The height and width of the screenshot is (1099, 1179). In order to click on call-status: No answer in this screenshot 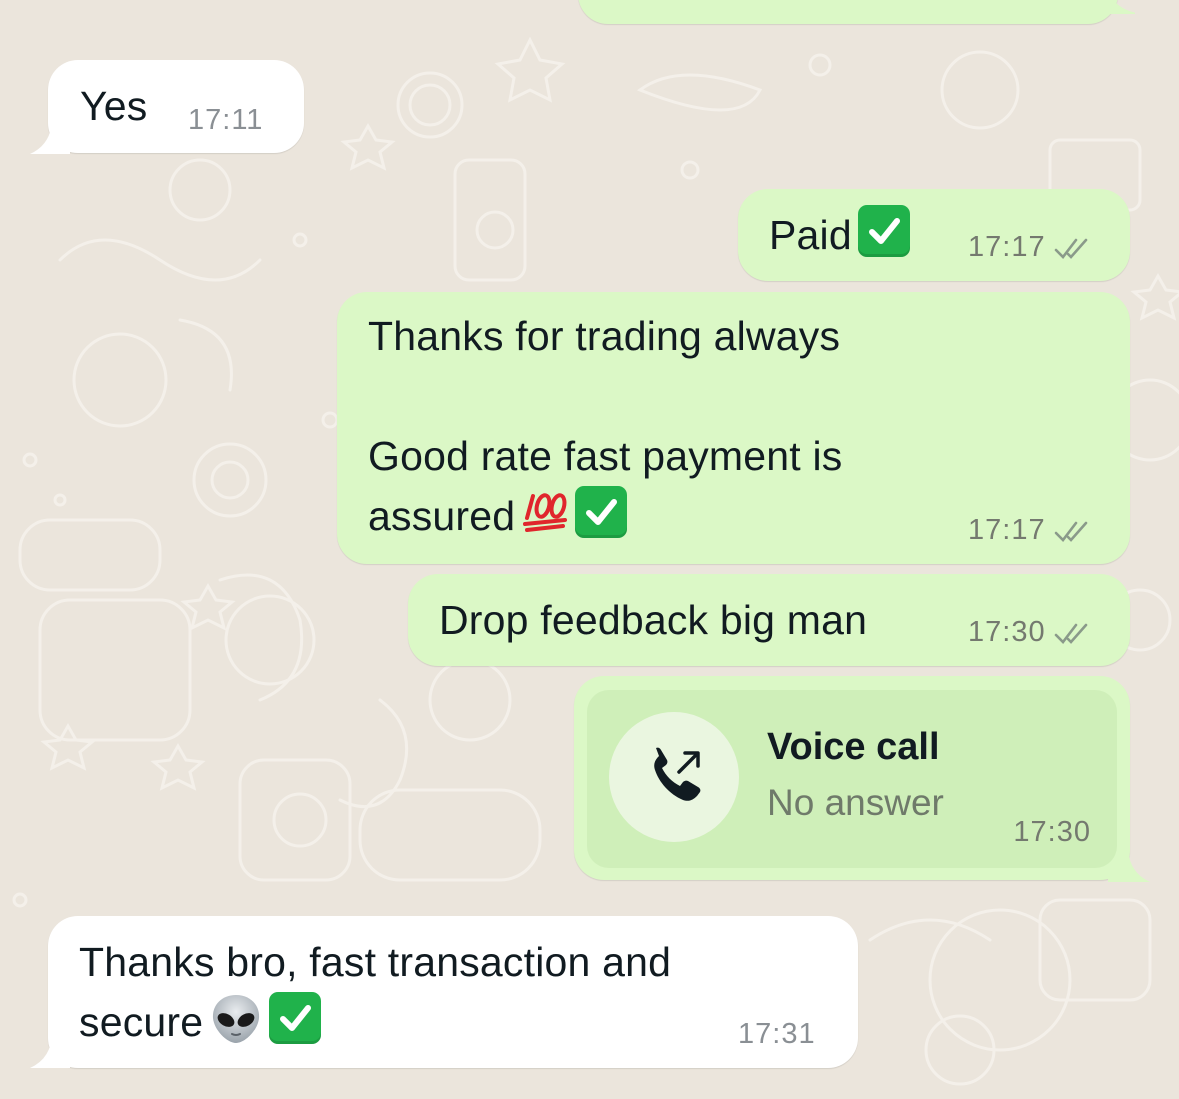, I will do `click(855, 802)`.